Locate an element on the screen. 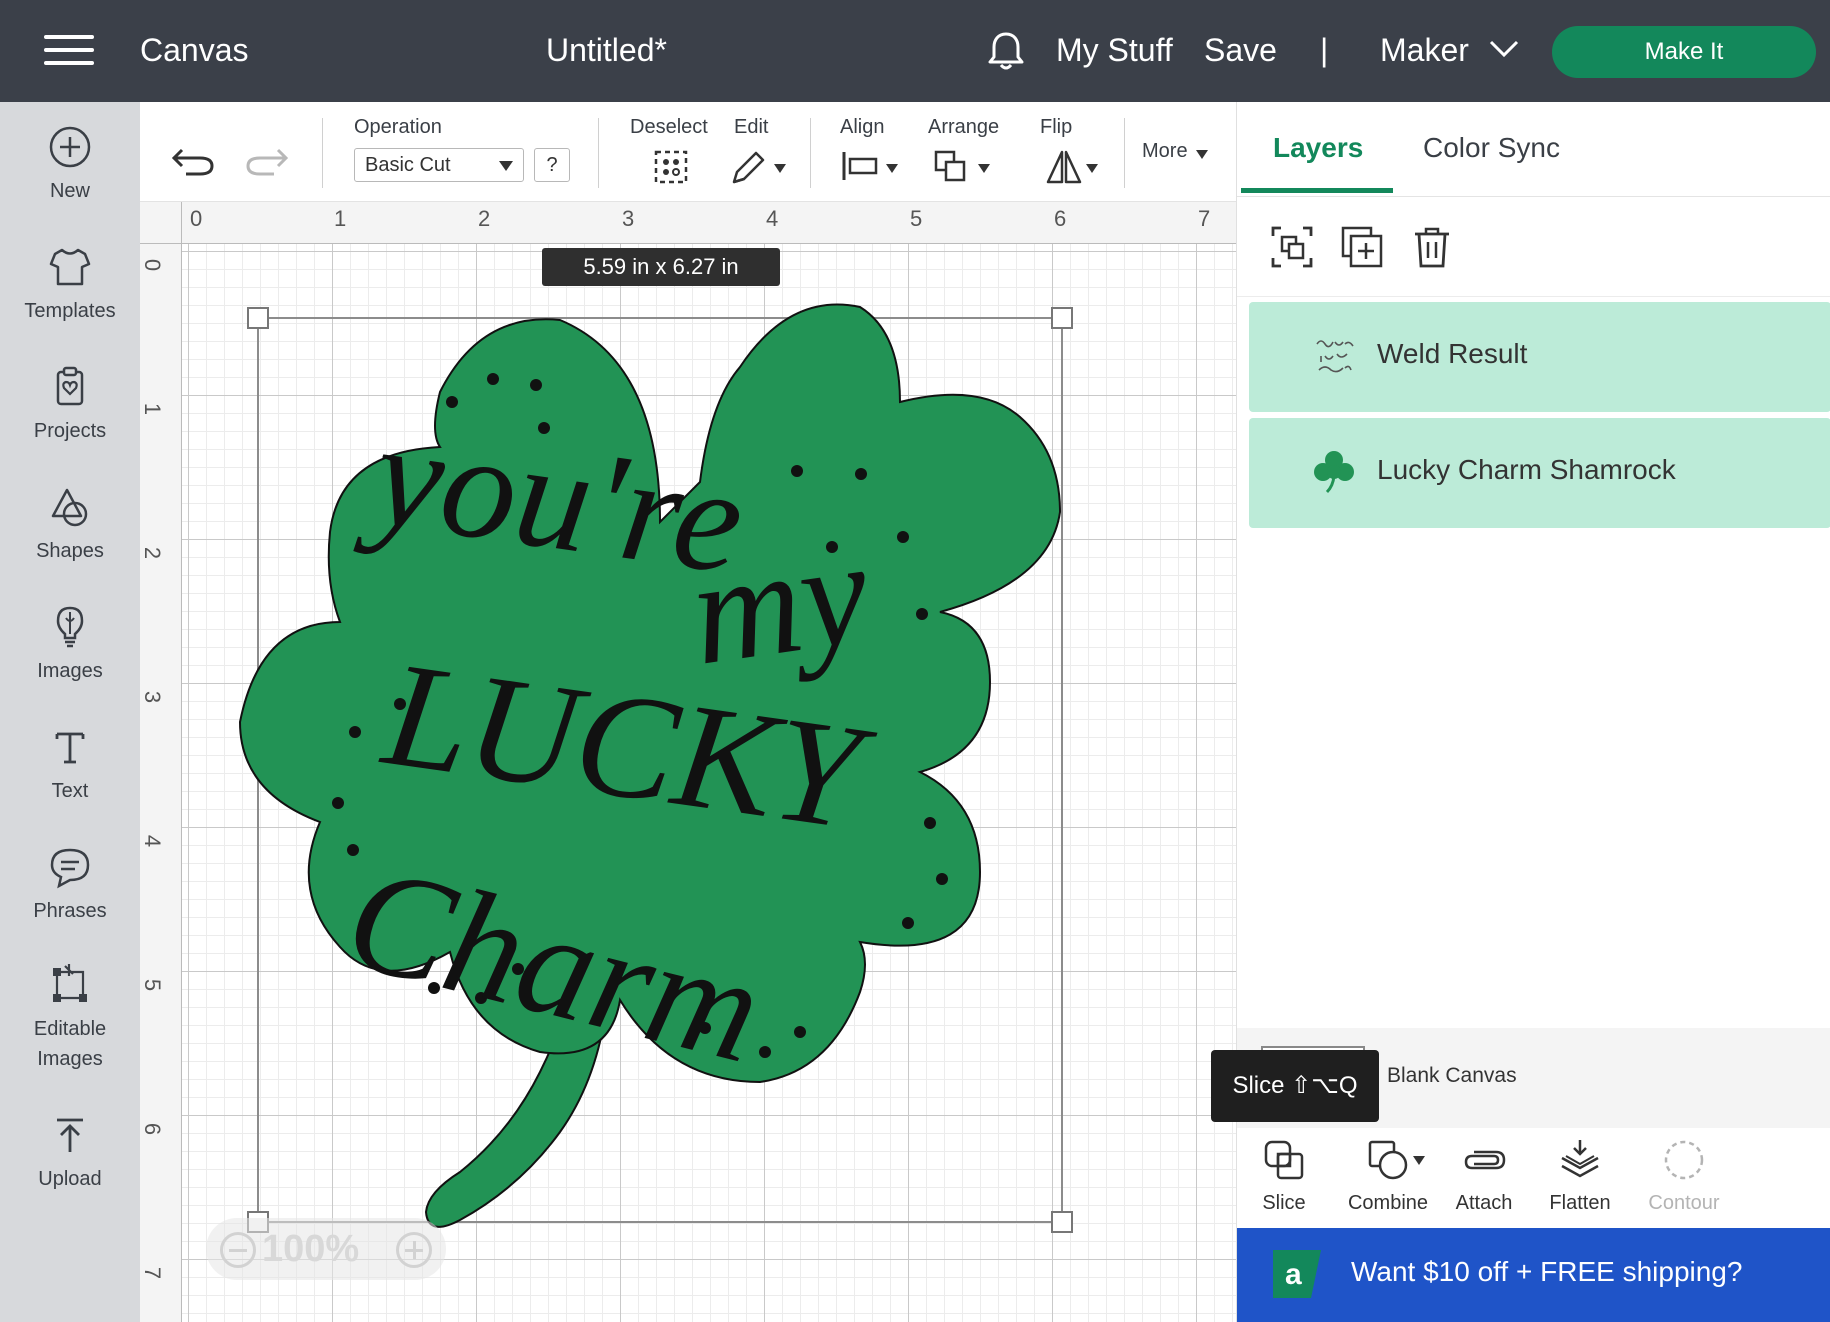 This screenshot has height=1322, width=1830. attach-button: Attach is located at coordinates (1484, 1176).